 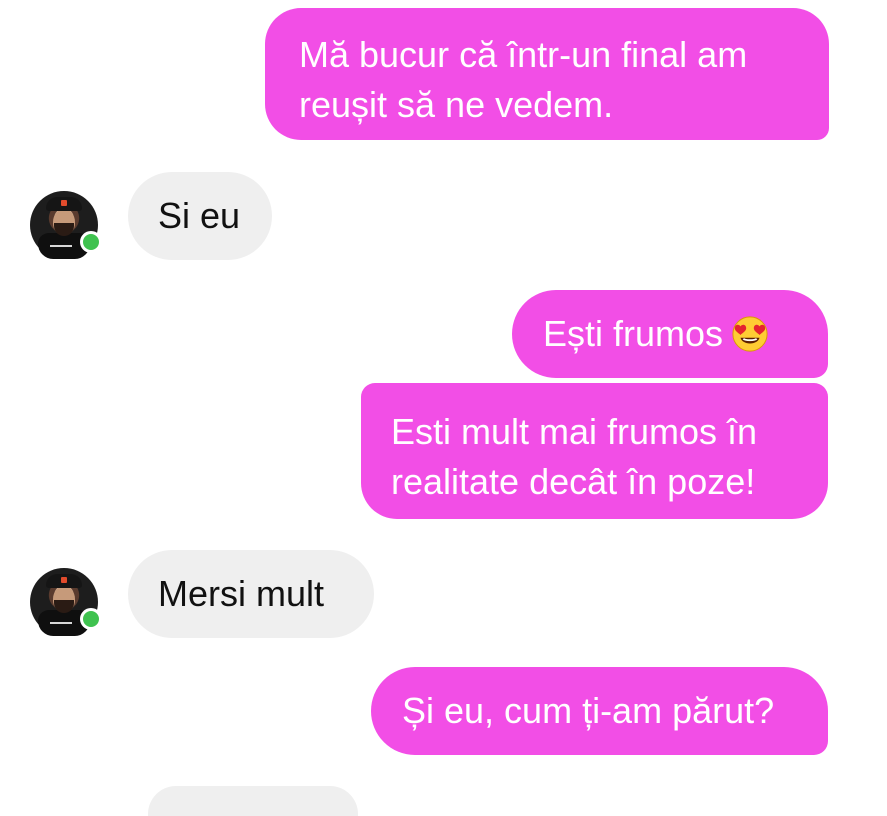 What do you see at coordinates (633, 333) in the screenshot?
I see `message-text: Ești frumos` at bounding box center [633, 333].